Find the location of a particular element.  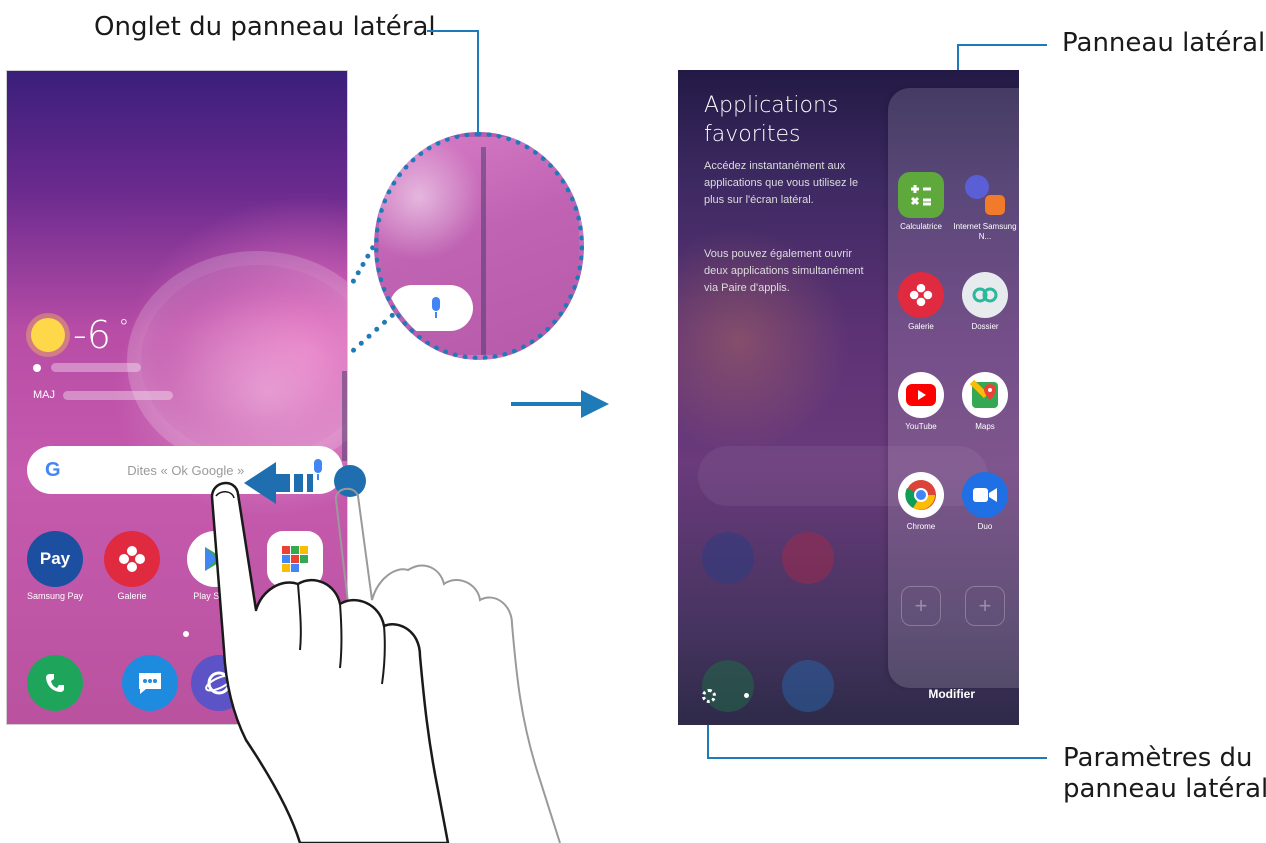

update-row: MAJ is located at coordinates (103, 395).